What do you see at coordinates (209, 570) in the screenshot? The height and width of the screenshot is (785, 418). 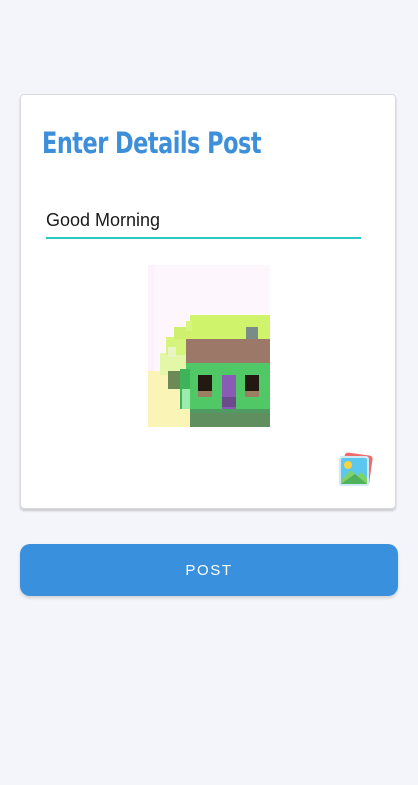 I see `post-button: POST` at bounding box center [209, 570].